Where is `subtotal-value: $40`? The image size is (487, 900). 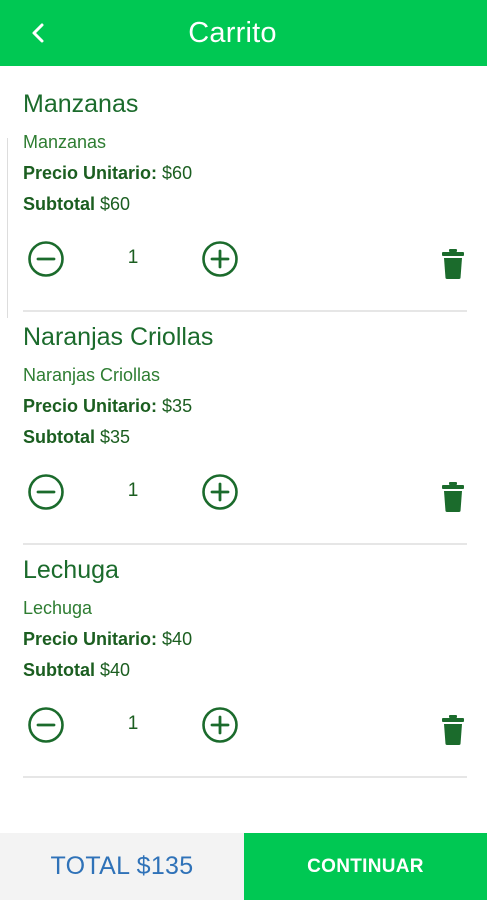 subtotal-value: $40 is located at coordinates (115, 670).